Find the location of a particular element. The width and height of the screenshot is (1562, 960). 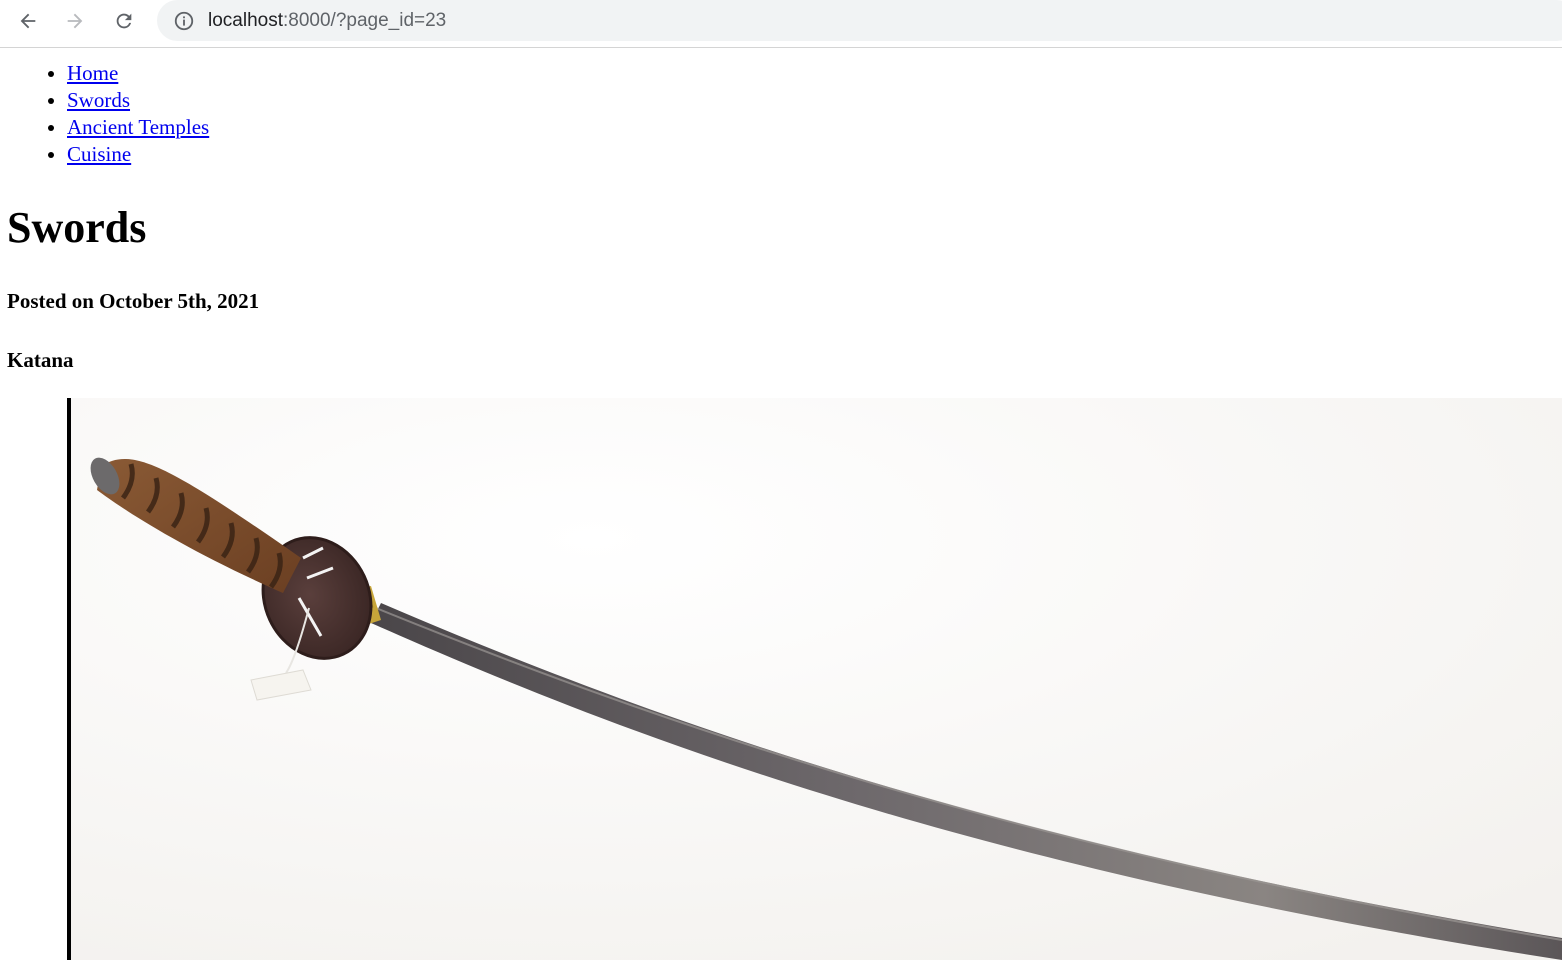

reload-icon is located at coordinates (124, 21).